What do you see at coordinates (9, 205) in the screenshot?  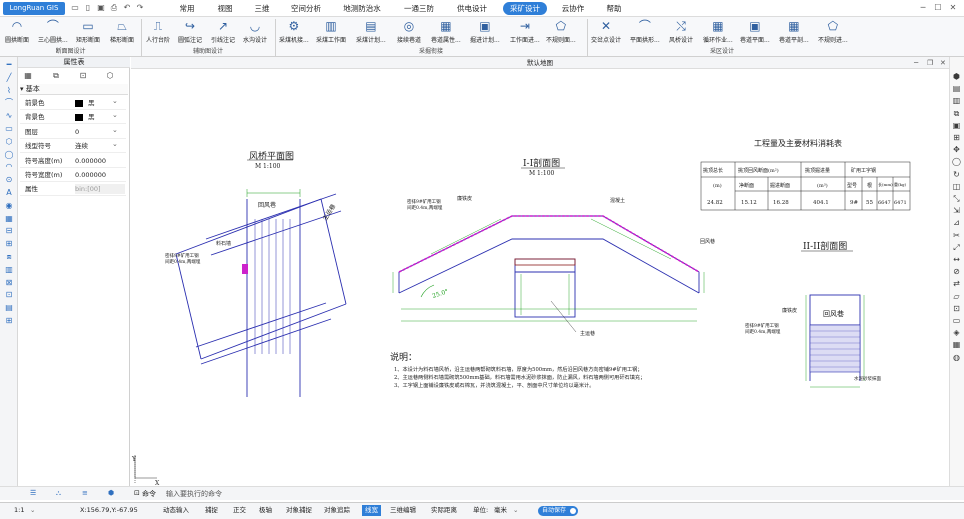 I see `fill-tool-icon: ◉` at bounding box center [9, 205].